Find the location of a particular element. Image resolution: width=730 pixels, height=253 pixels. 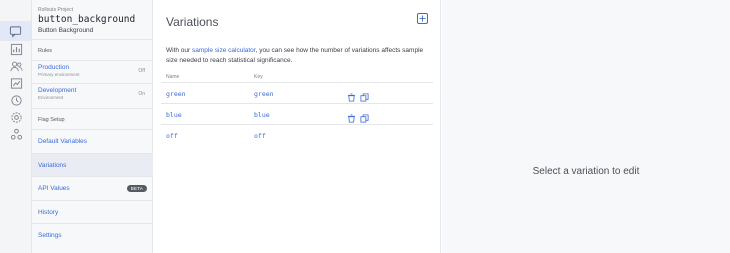

flag-key: button_background is located at coordinates (87, 19).